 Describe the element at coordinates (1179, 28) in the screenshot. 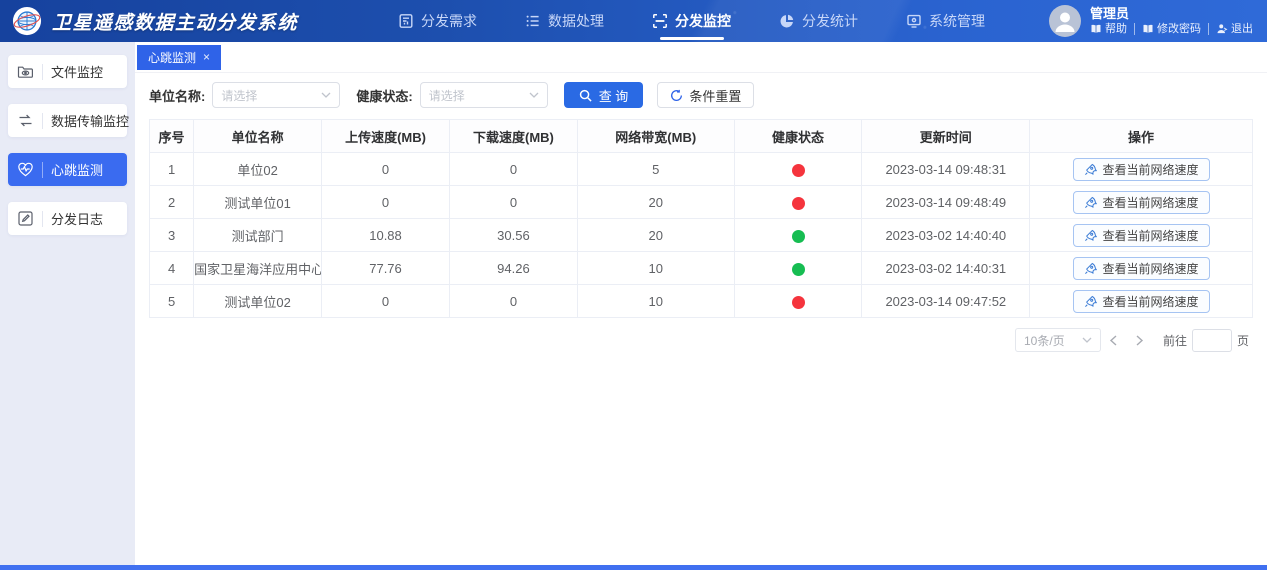

I see `change-password-label: 修改密码` at that location.